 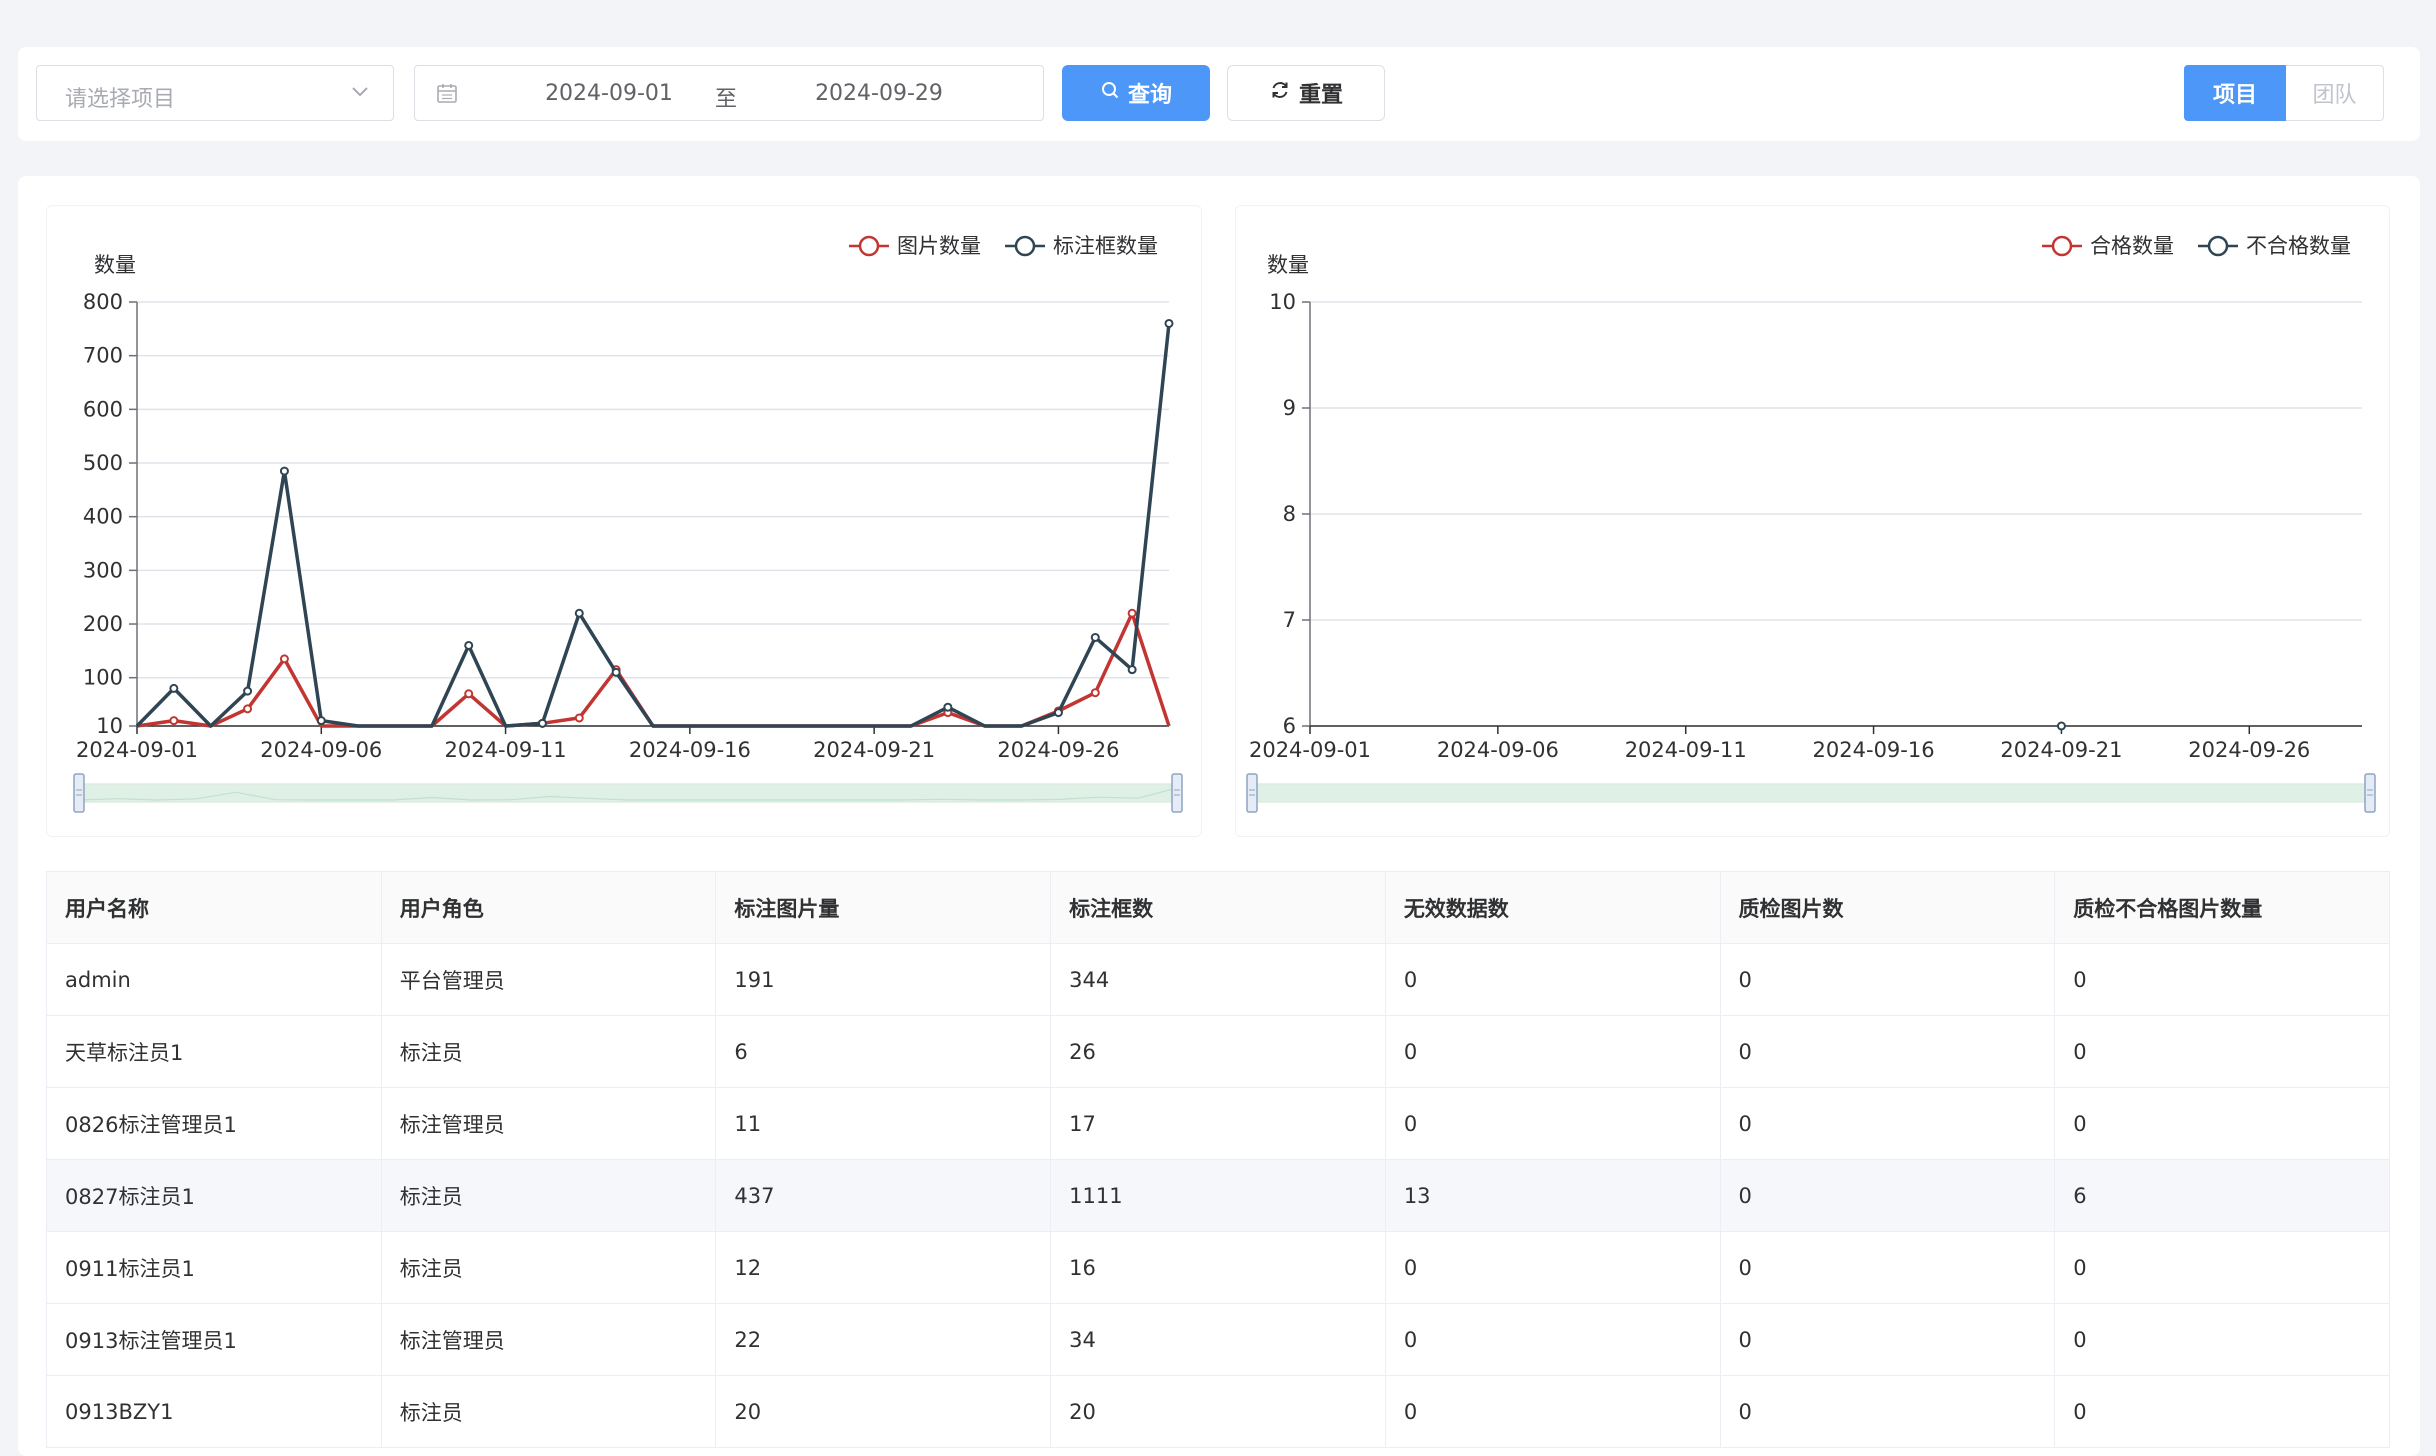 I want to click on cell-annotated-images: 6, so click(x=883, y=1051).